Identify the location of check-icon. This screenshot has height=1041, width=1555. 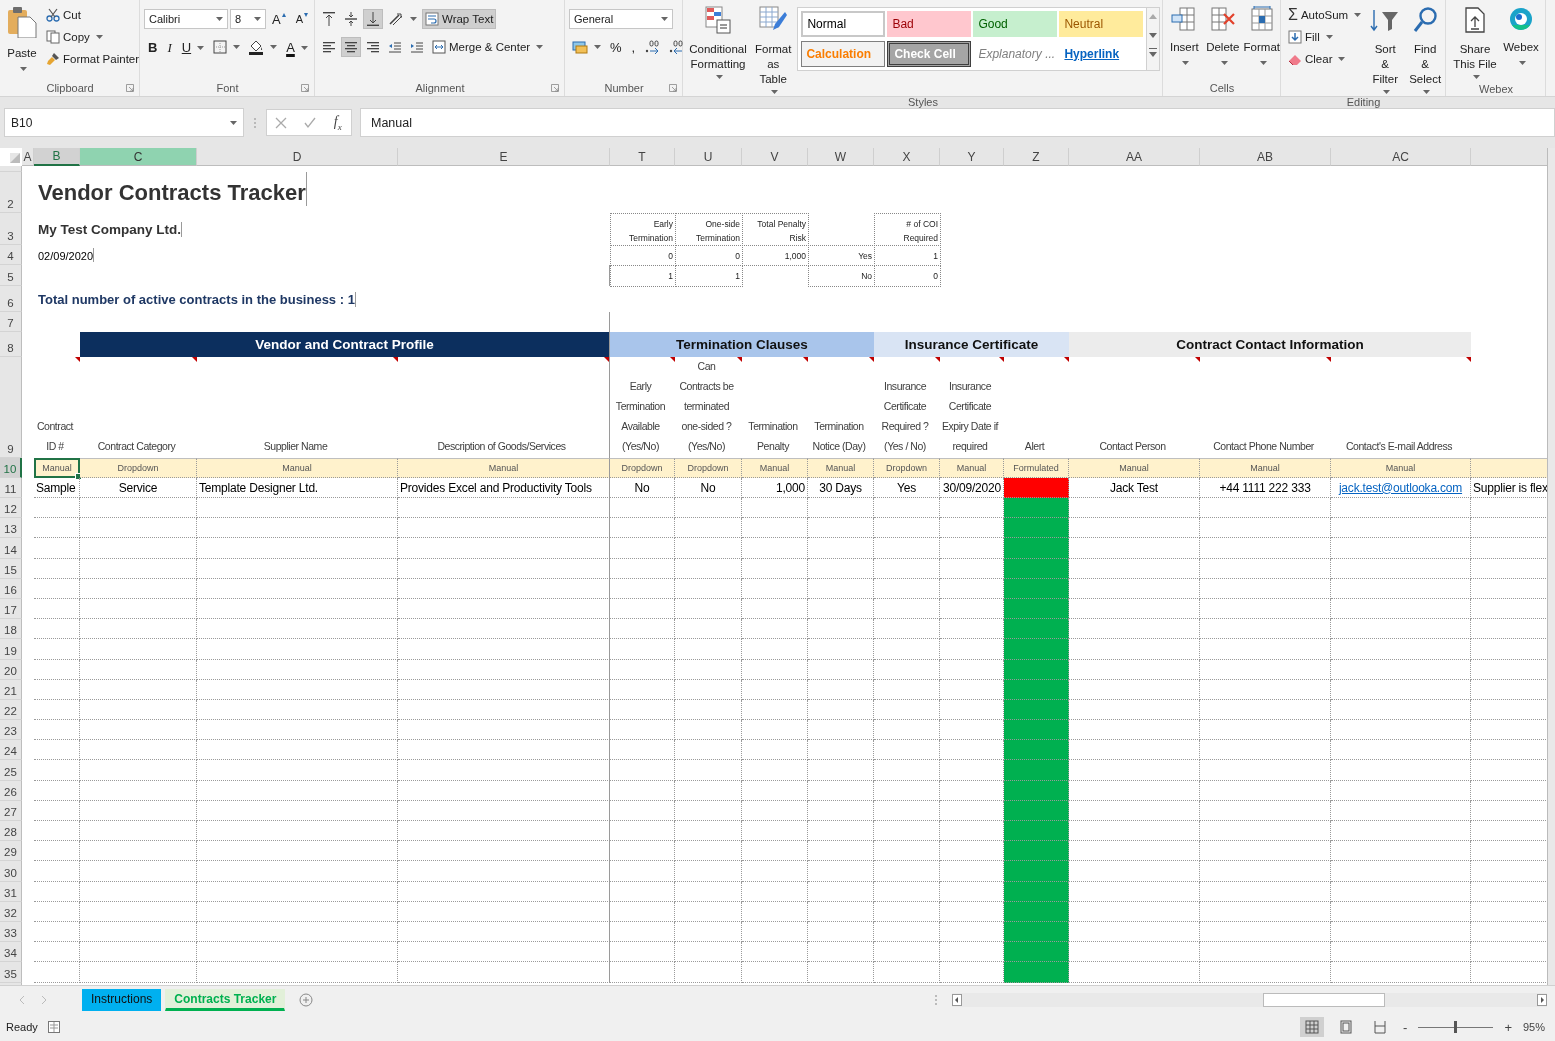
(310, 122).